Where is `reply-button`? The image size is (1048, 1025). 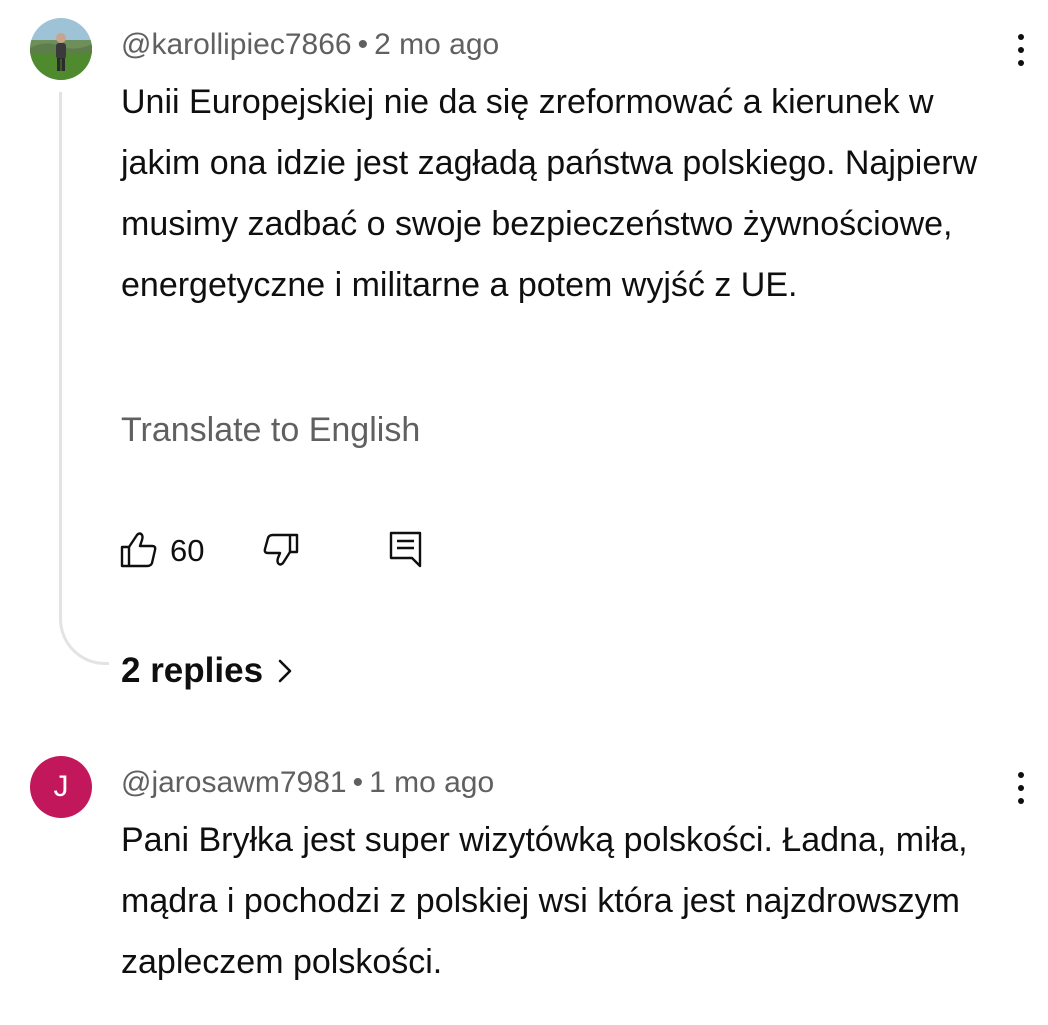
reply-button is located at coordinates (406, 550).